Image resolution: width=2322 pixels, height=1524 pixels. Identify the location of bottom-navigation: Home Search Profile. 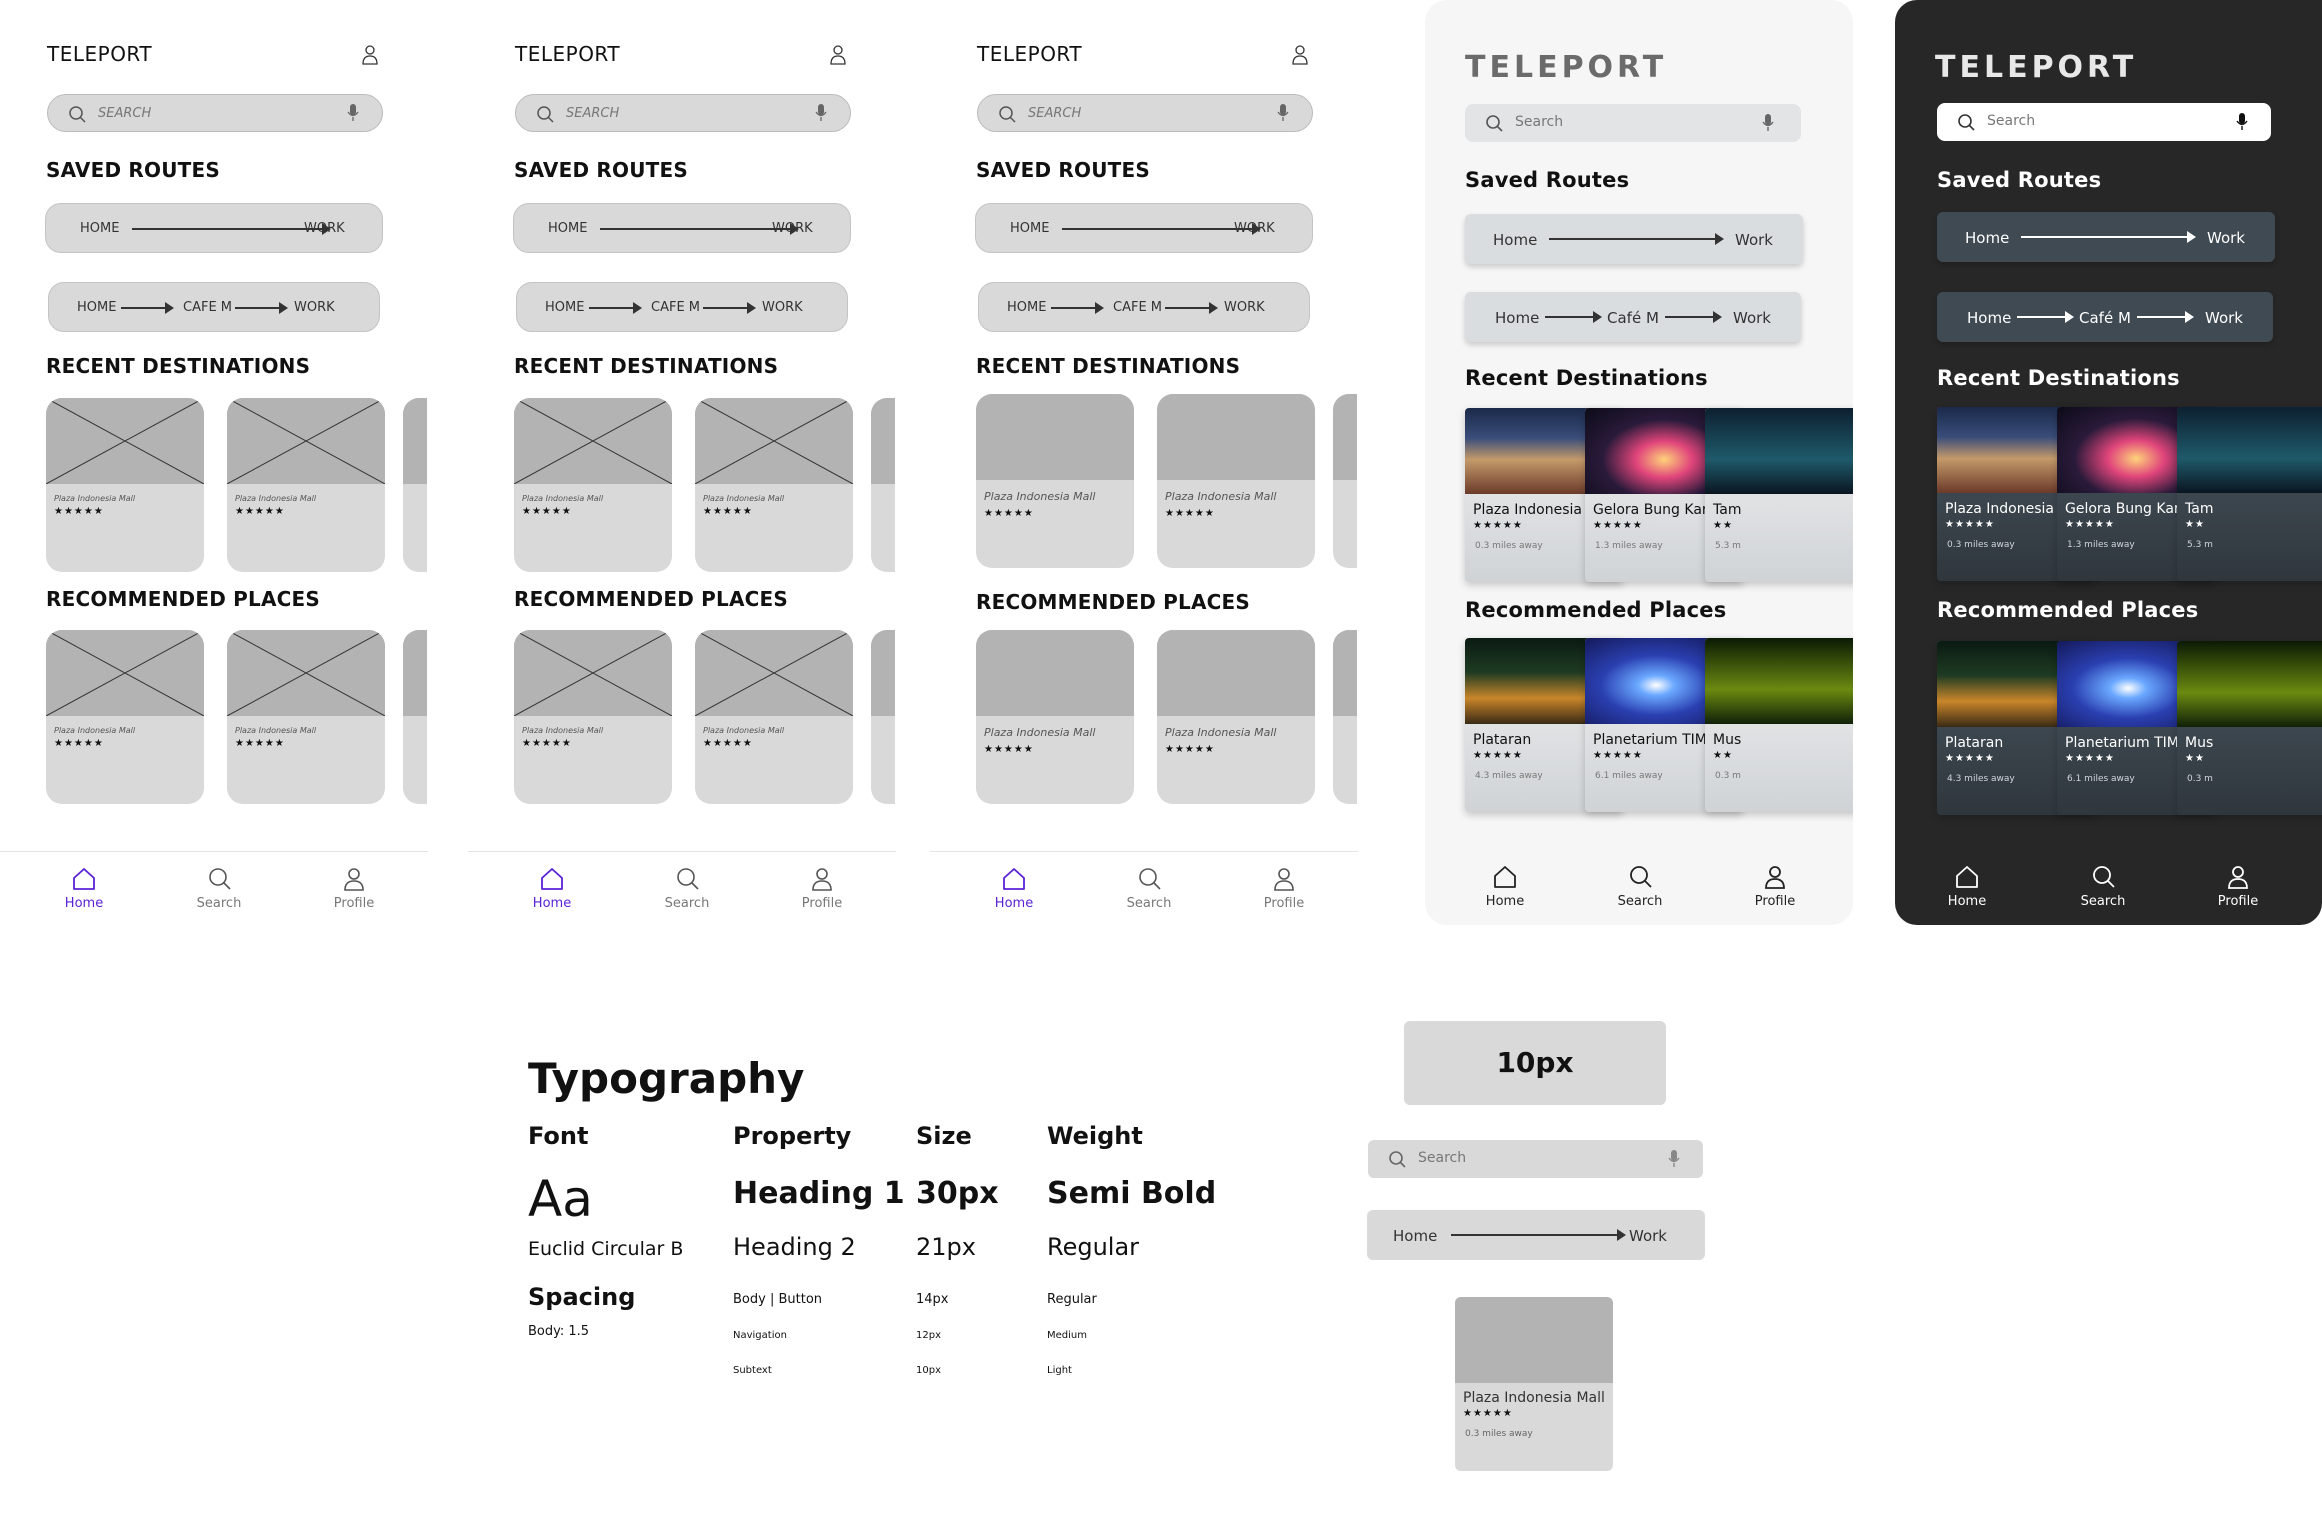
(214, 888).